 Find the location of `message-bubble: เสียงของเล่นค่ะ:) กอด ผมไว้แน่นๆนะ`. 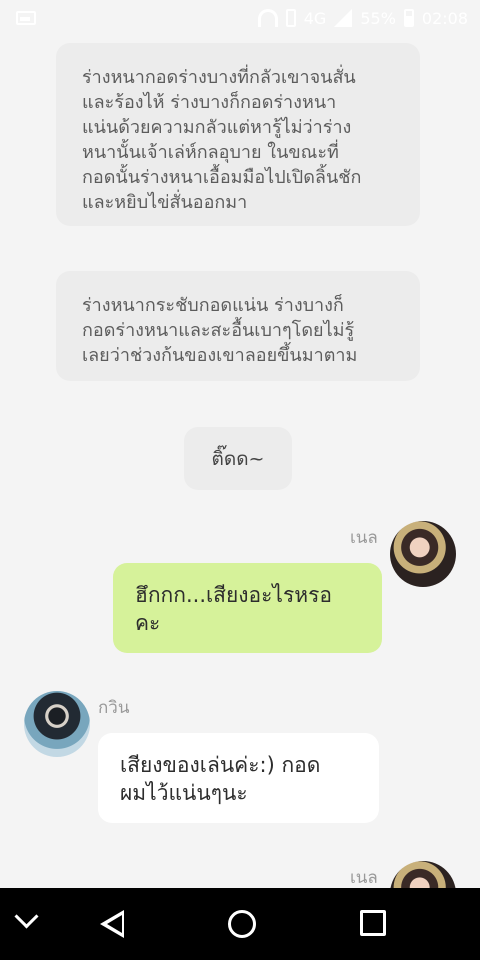

message-bubble: เสียงของเล่นค่ะ:) กอด ผมไว้แน่นๆนะ is located at coordinates (238, 778).